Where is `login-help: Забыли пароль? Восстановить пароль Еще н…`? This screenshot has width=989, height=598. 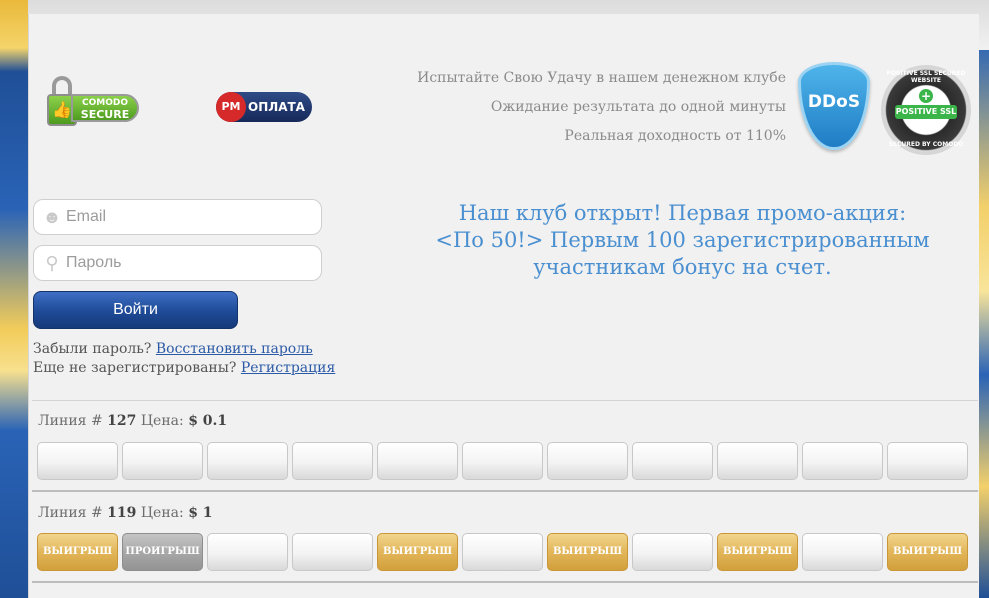 login-help: Забыли пароль? Восстановить пароль Еще н… is located at coordinates (184, 359).